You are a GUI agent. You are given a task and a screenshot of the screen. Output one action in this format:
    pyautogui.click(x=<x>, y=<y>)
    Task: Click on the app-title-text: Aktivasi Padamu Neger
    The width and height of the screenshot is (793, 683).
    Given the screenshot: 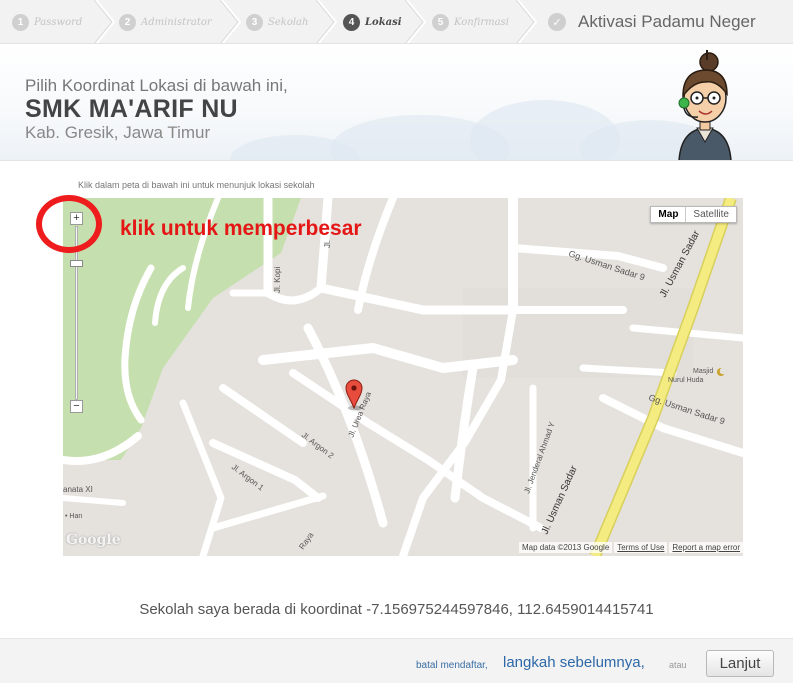 What is the action you would take?
    pyautogui.click(x=667, y=21)
    